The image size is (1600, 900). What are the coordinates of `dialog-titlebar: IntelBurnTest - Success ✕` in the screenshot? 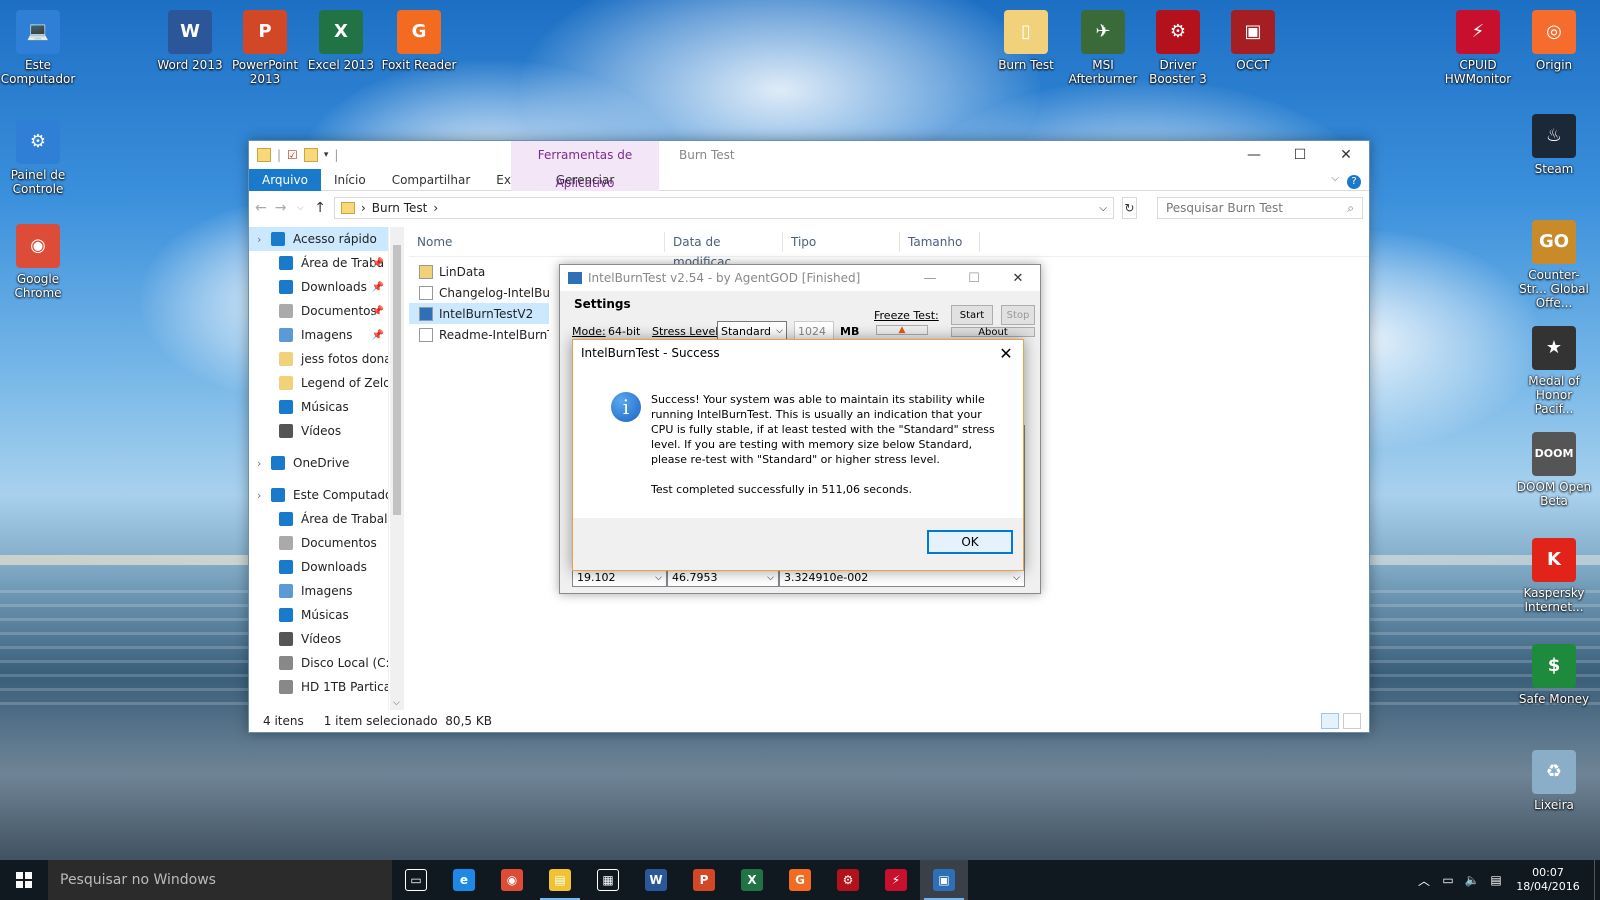 It's located at (798, 353).